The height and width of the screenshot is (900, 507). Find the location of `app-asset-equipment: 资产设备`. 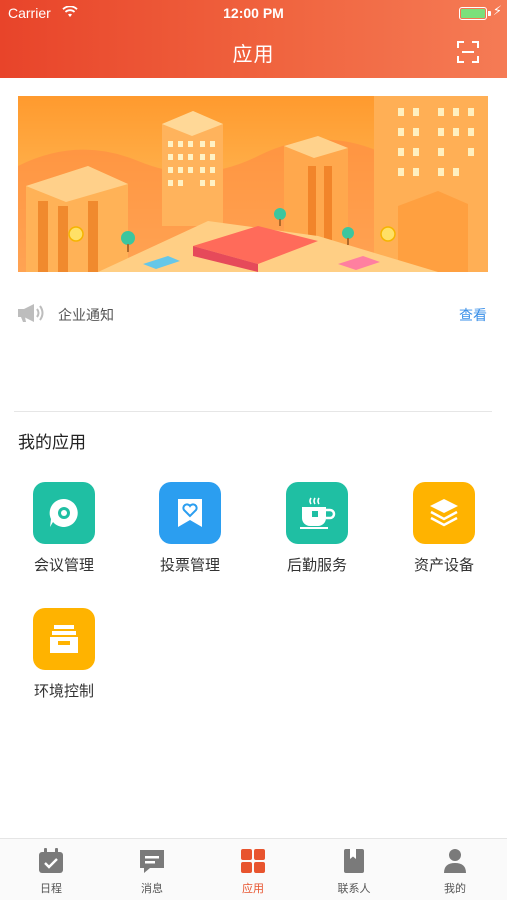

app-asset-equipment: 资产设备 is located at coordinates (444, 528).